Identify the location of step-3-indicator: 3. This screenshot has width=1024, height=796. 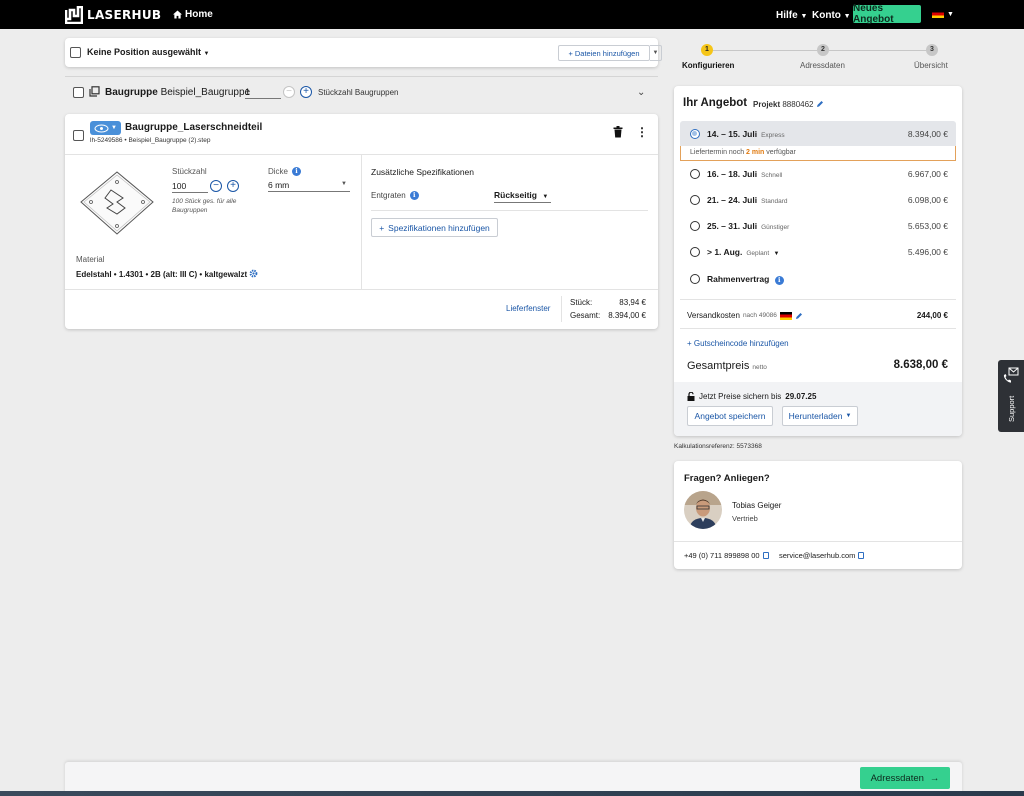
(932, 50).